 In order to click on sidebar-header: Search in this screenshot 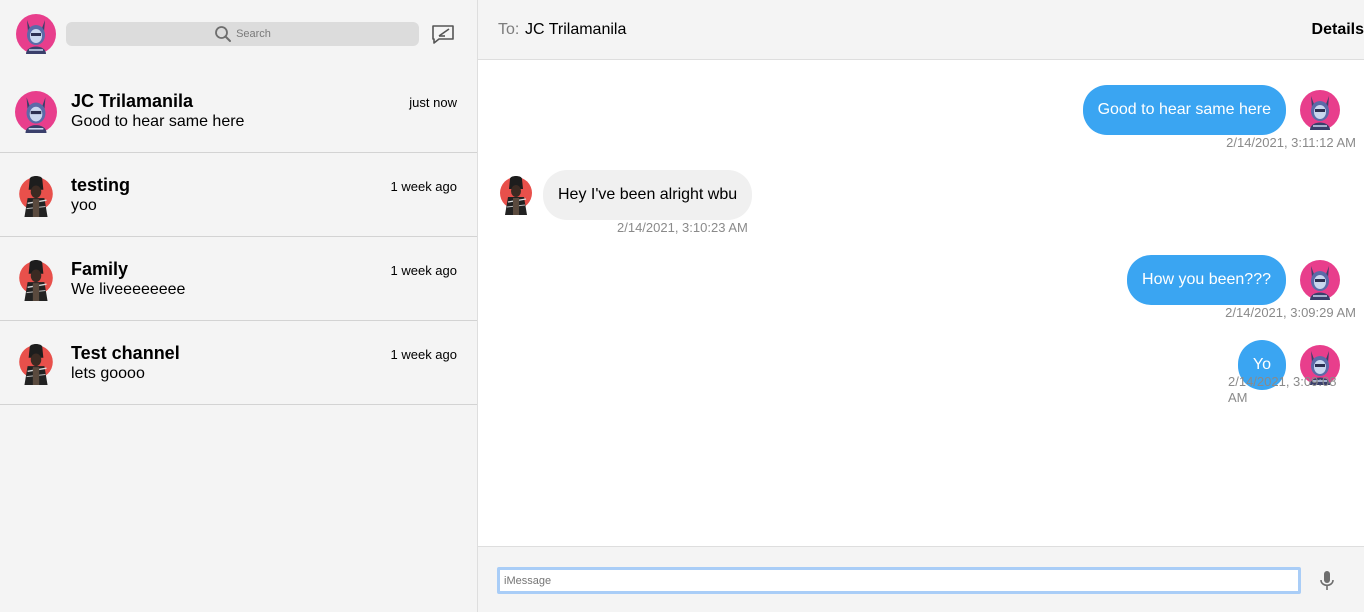, I will do `click(238, 34)`.